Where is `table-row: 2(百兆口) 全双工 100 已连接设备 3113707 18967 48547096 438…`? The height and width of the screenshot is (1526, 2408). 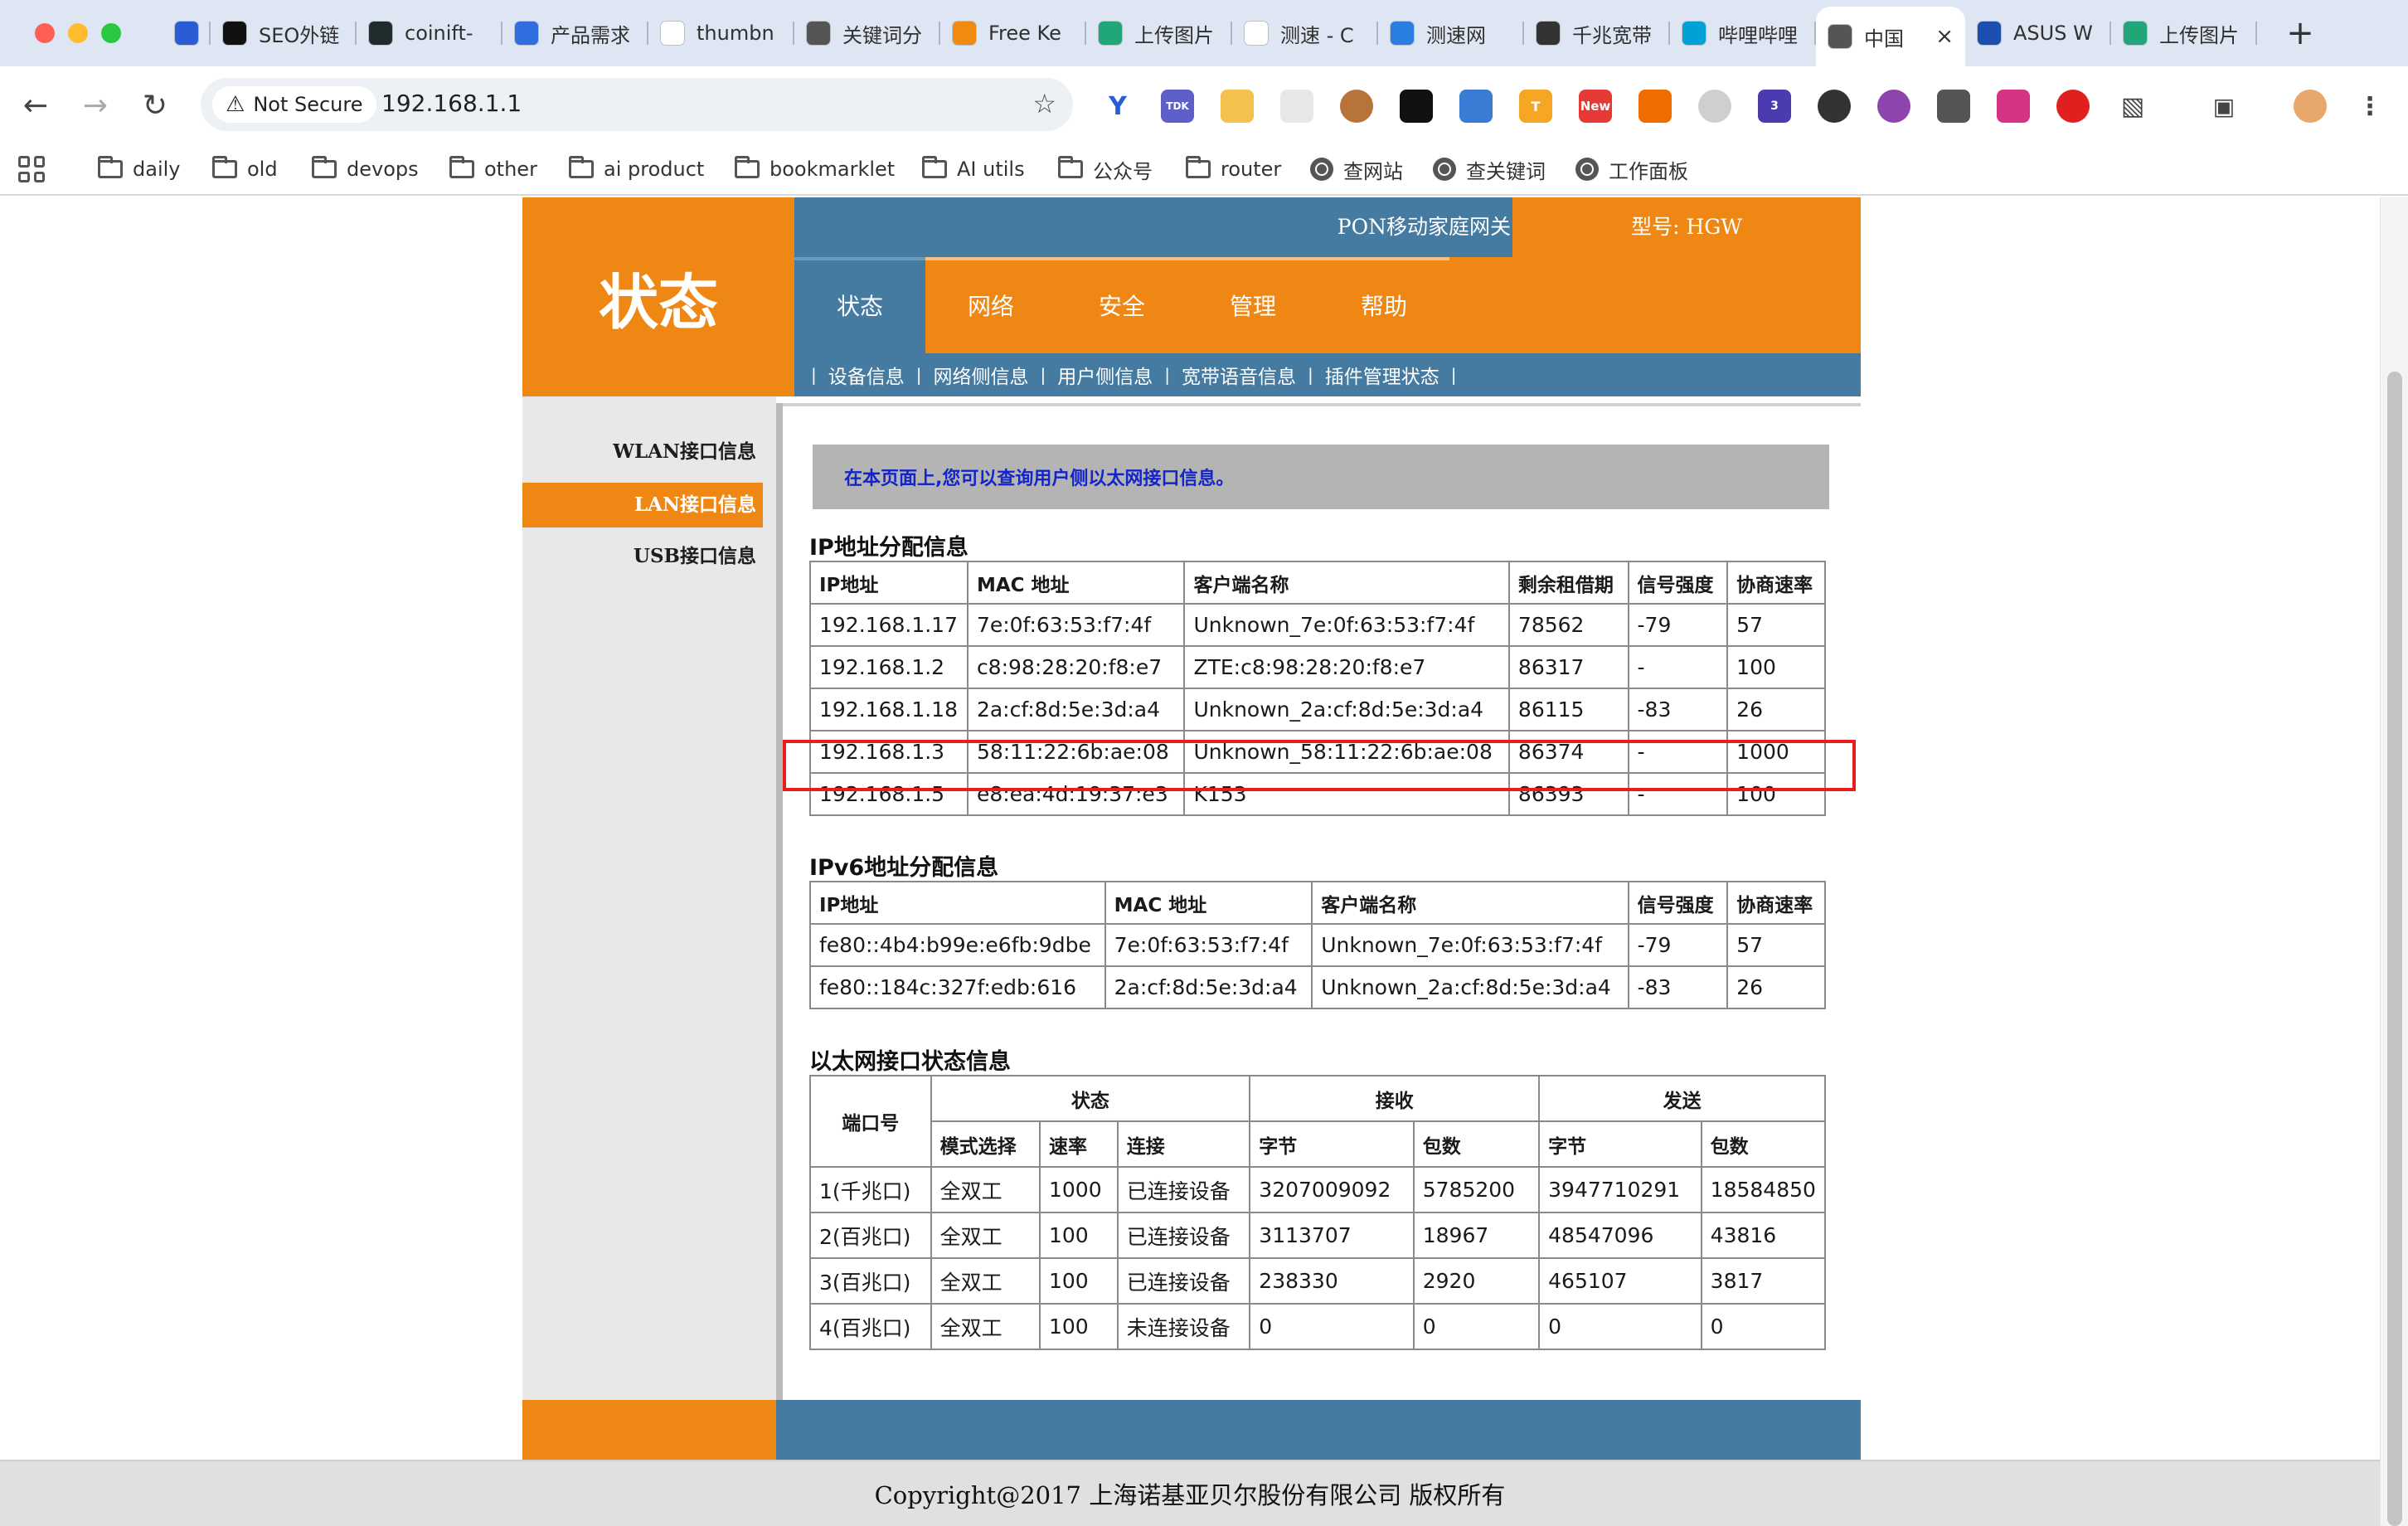 table-row: 2(百兆口) 全双工 100 已连接设备 3113707 18967 48547096 438… is located at coordinates (1318, 1235).